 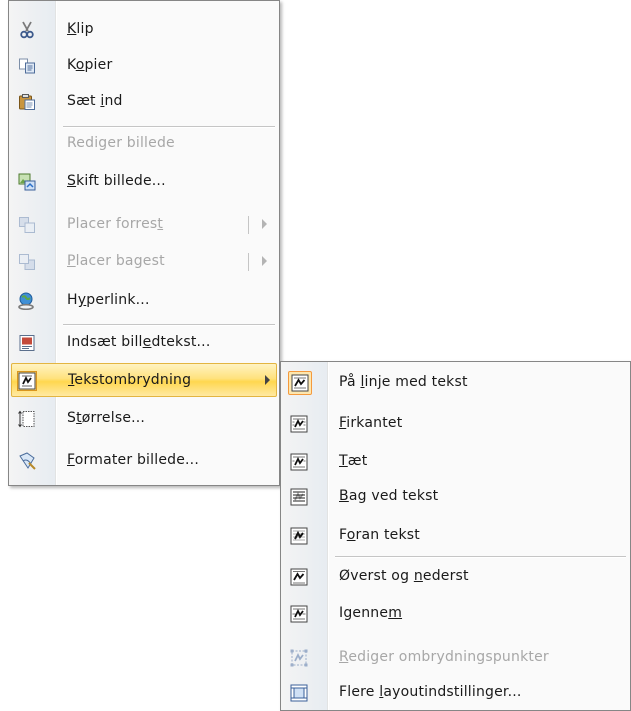 I want to click on menu-item-label: Sæt ind, so click(x=95, y=101).